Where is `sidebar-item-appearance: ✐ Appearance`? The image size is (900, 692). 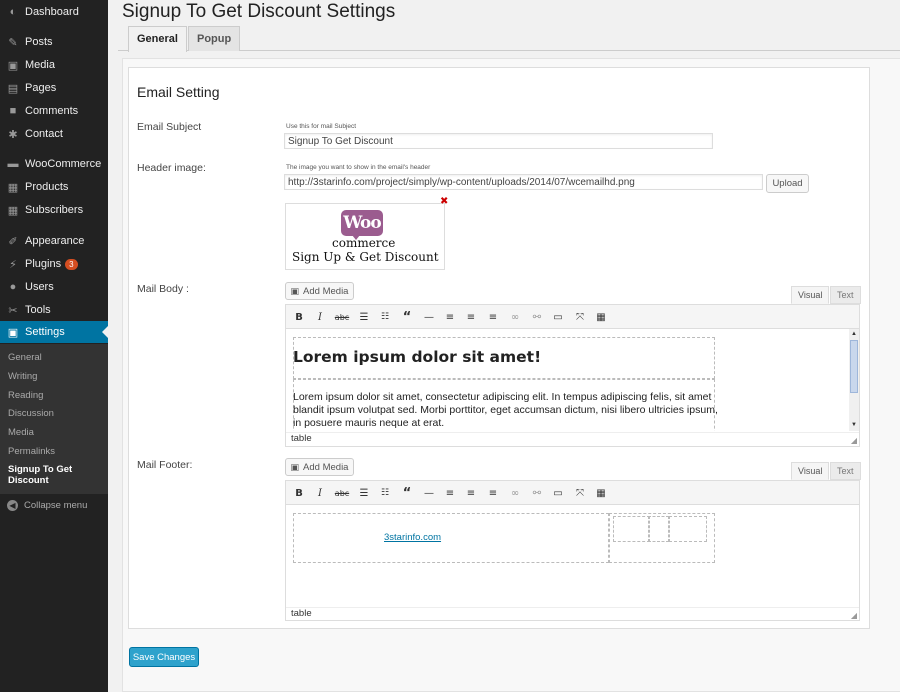
sidebar-item-appearance: ✐ Appearance is located at coordinates (54, 241).